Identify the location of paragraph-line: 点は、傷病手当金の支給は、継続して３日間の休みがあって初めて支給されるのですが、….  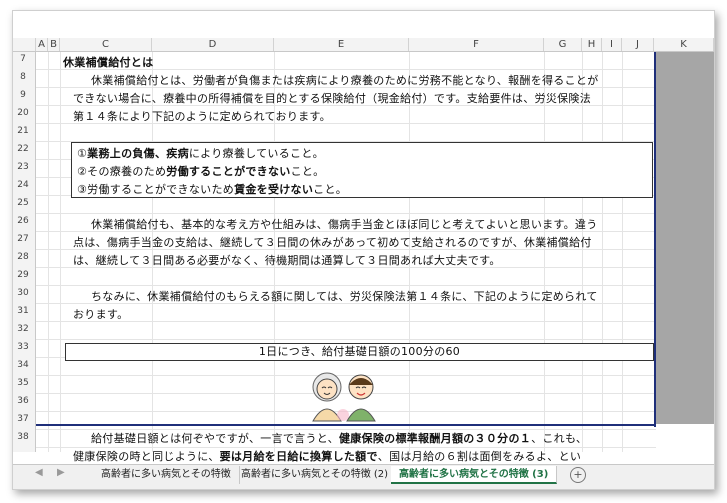
(332, 242).